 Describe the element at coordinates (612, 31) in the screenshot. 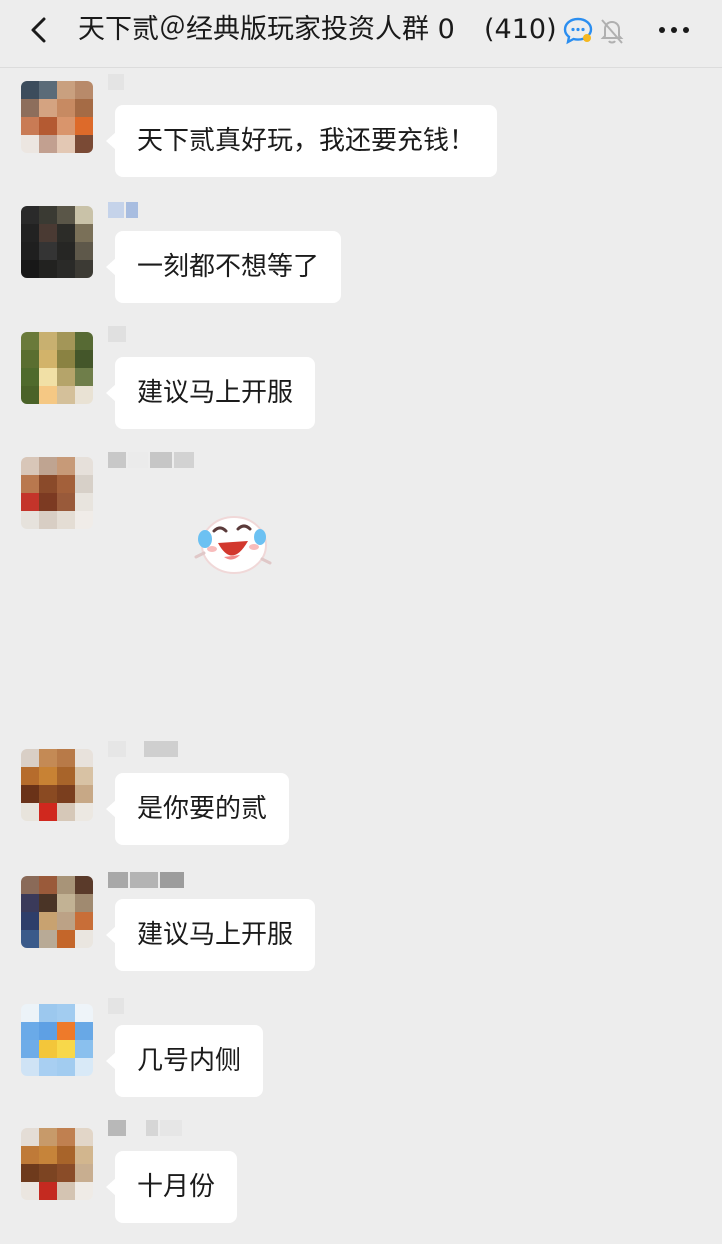

I see `bell-off-icon` at that location.